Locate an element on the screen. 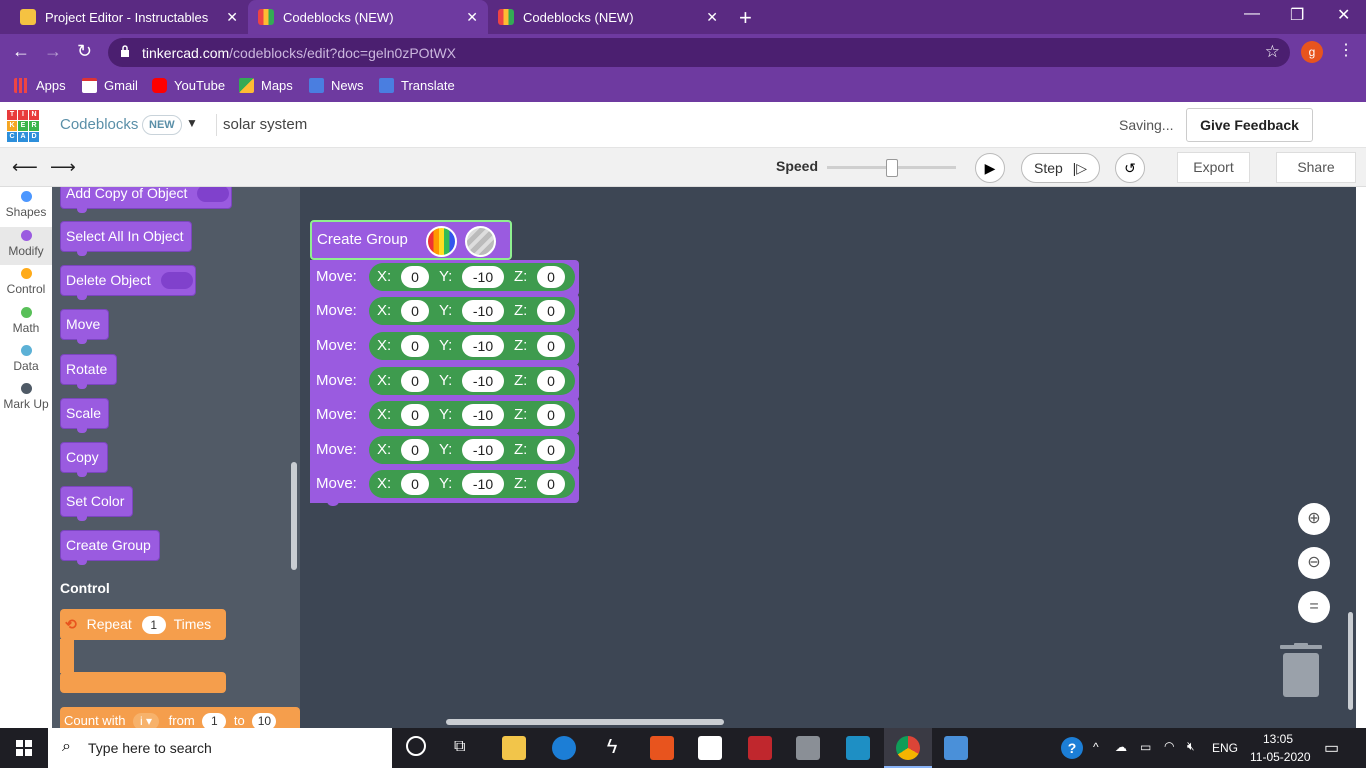  tinkercad-logo: T I N K E R C A D is located at coordinates (23, 126).